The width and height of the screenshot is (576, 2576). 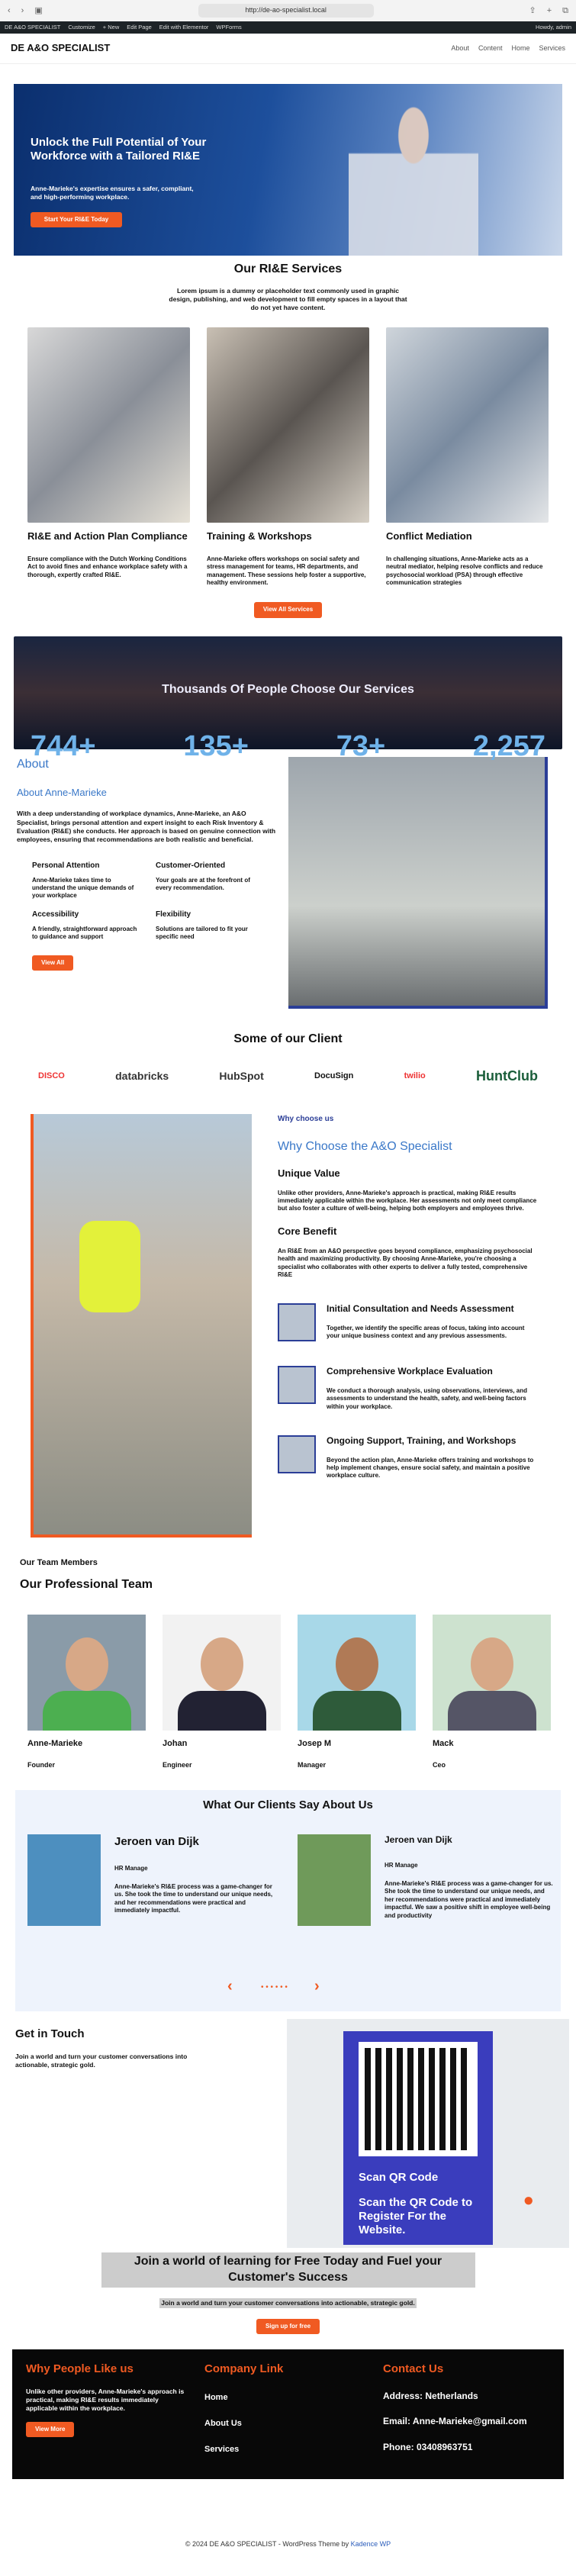 What do you see at coordinates (317, 1986) in the screenshot?
I see `next-arrow-icon: ›` at bounding box center [317, 1986].